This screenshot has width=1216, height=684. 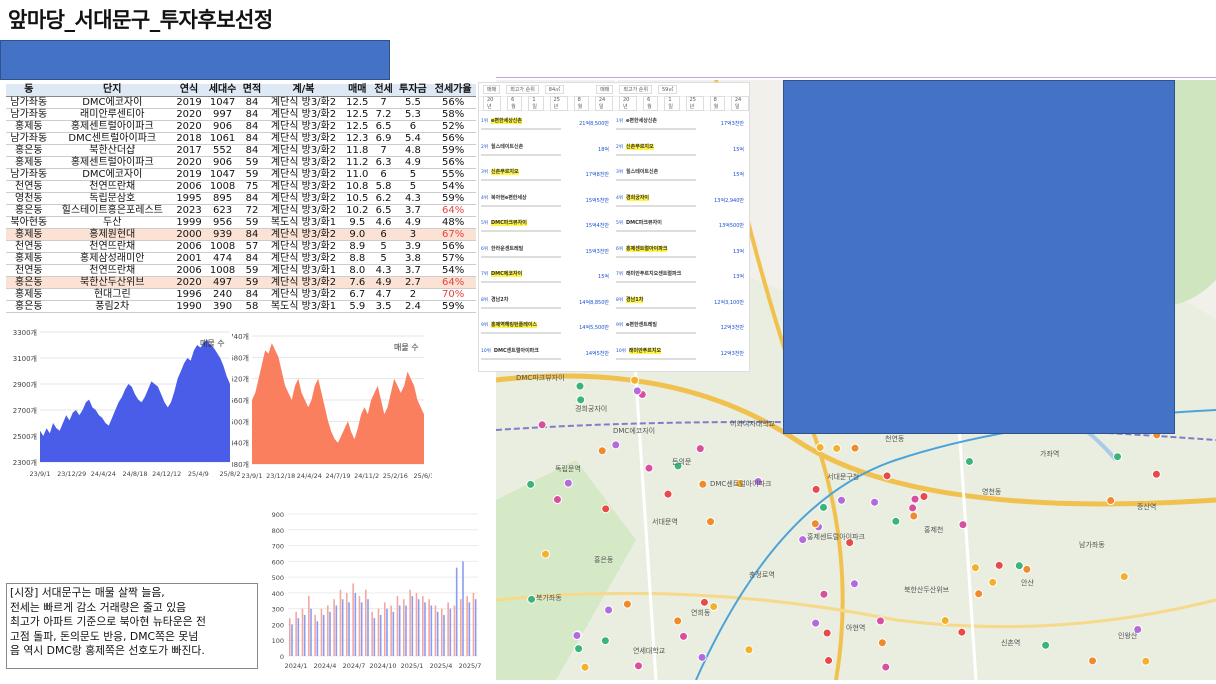 What do you see at coordinates (680, 327) in the screenshot?
I see `ranking-entry: 9위 e편한센트레빌 12억3천만` at bounding box center [680, 327].